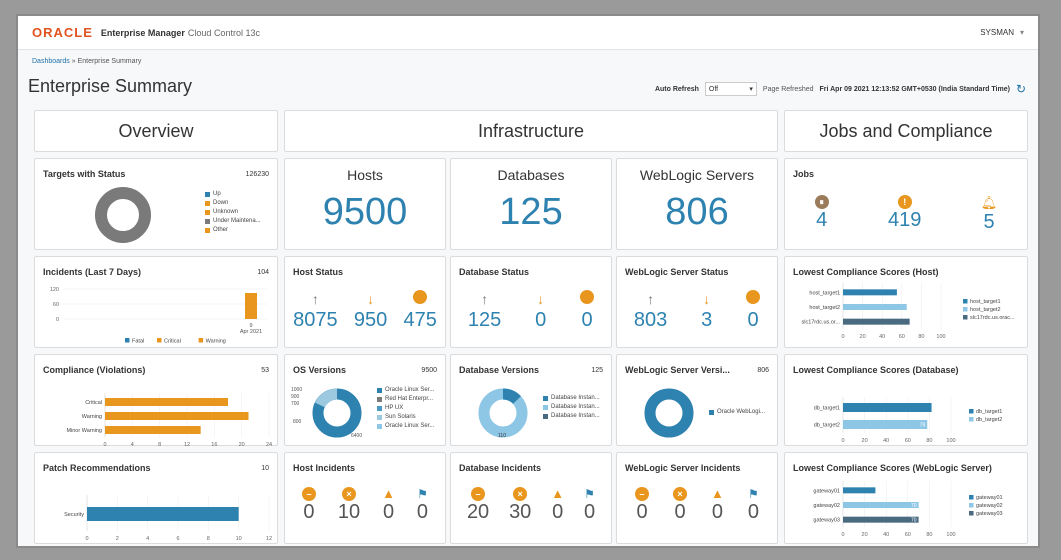  What do you see at coordinates (315, 299) in the screenshot?
I see `arrow-up-icon: ↑` at bounding box center [315, 299].